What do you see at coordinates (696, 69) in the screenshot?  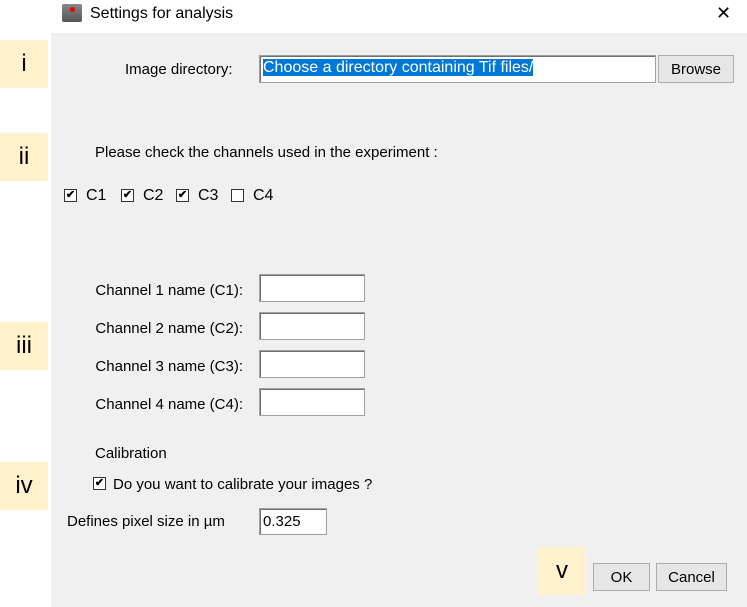 I see `browse-button: Browse` at bounding box center [696, 69].